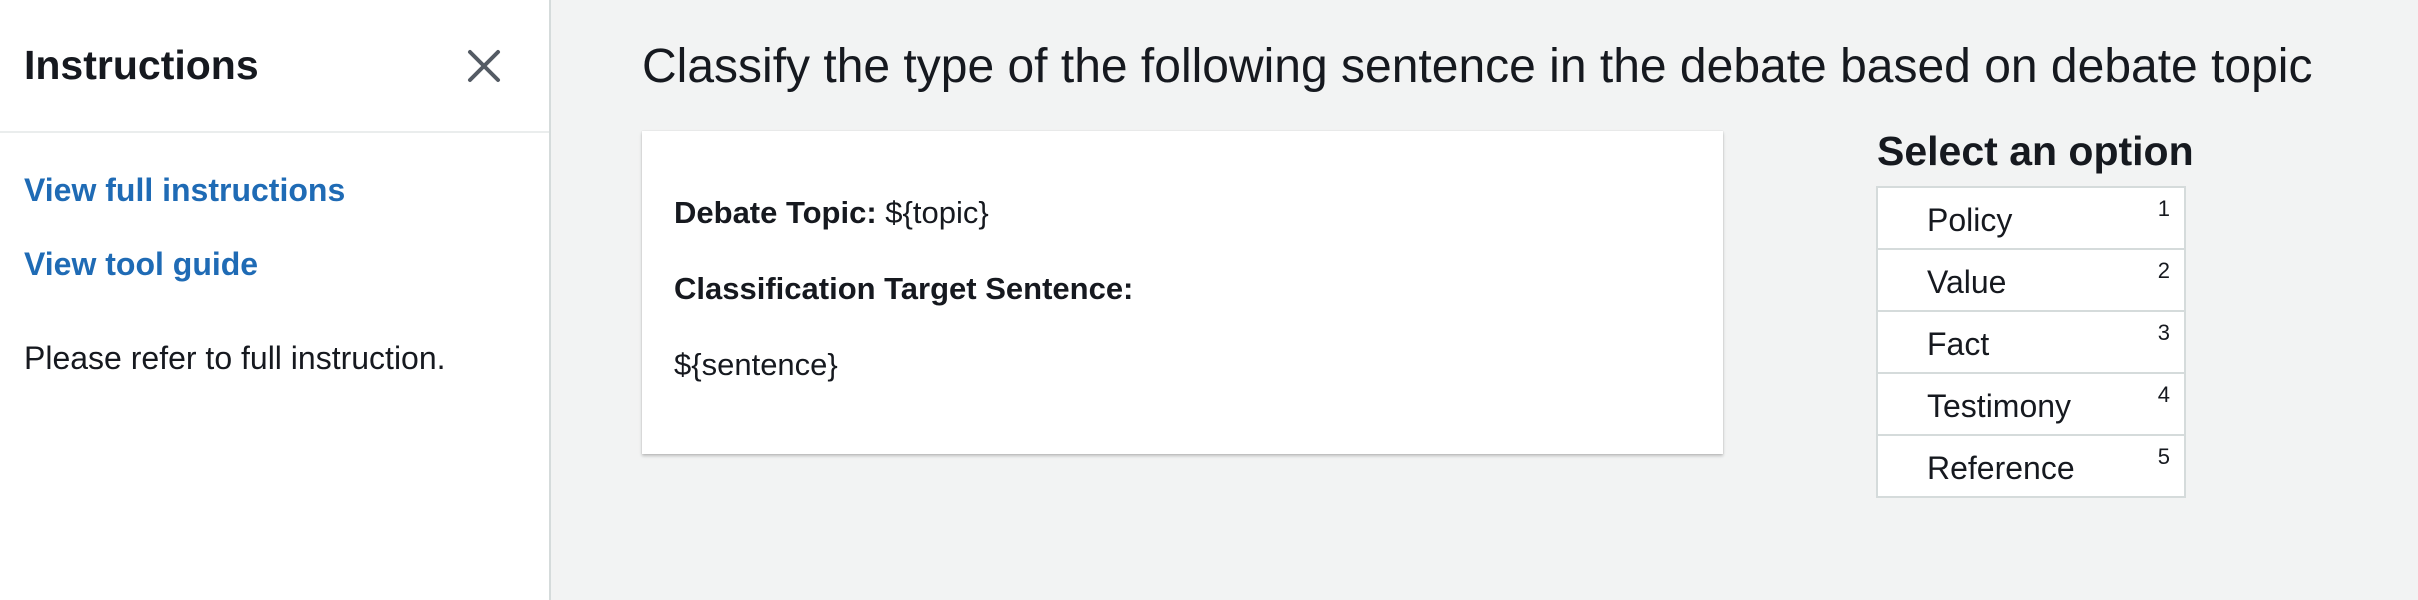  I want to click on view-full-instructions-link: View full instructions, so click(184, 190).